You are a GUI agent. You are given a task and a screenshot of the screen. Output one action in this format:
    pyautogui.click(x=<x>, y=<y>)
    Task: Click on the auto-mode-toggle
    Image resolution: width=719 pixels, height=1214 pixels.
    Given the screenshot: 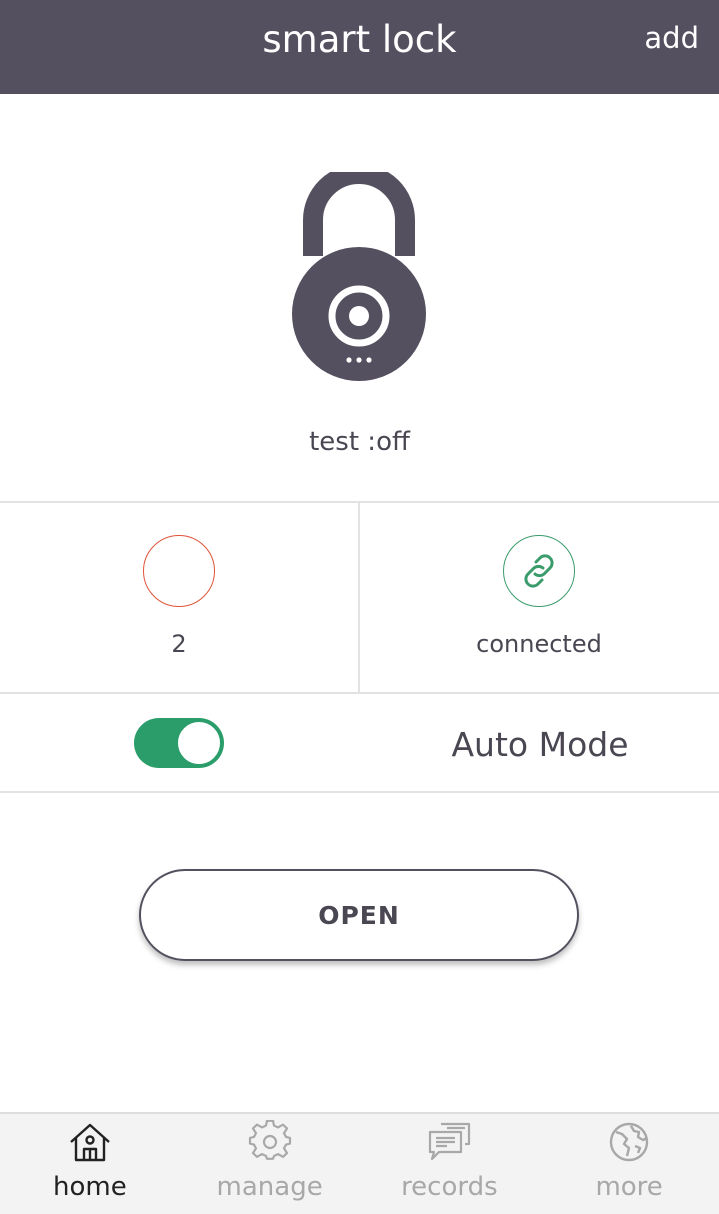 What is the action you would take?
    pyautogui.click(x=179, y=743)
    